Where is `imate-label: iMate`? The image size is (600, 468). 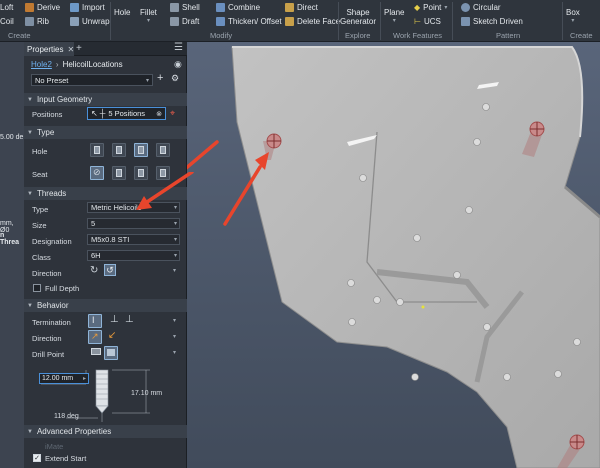 imate-label: iMate is located at coordinates (54, 446).